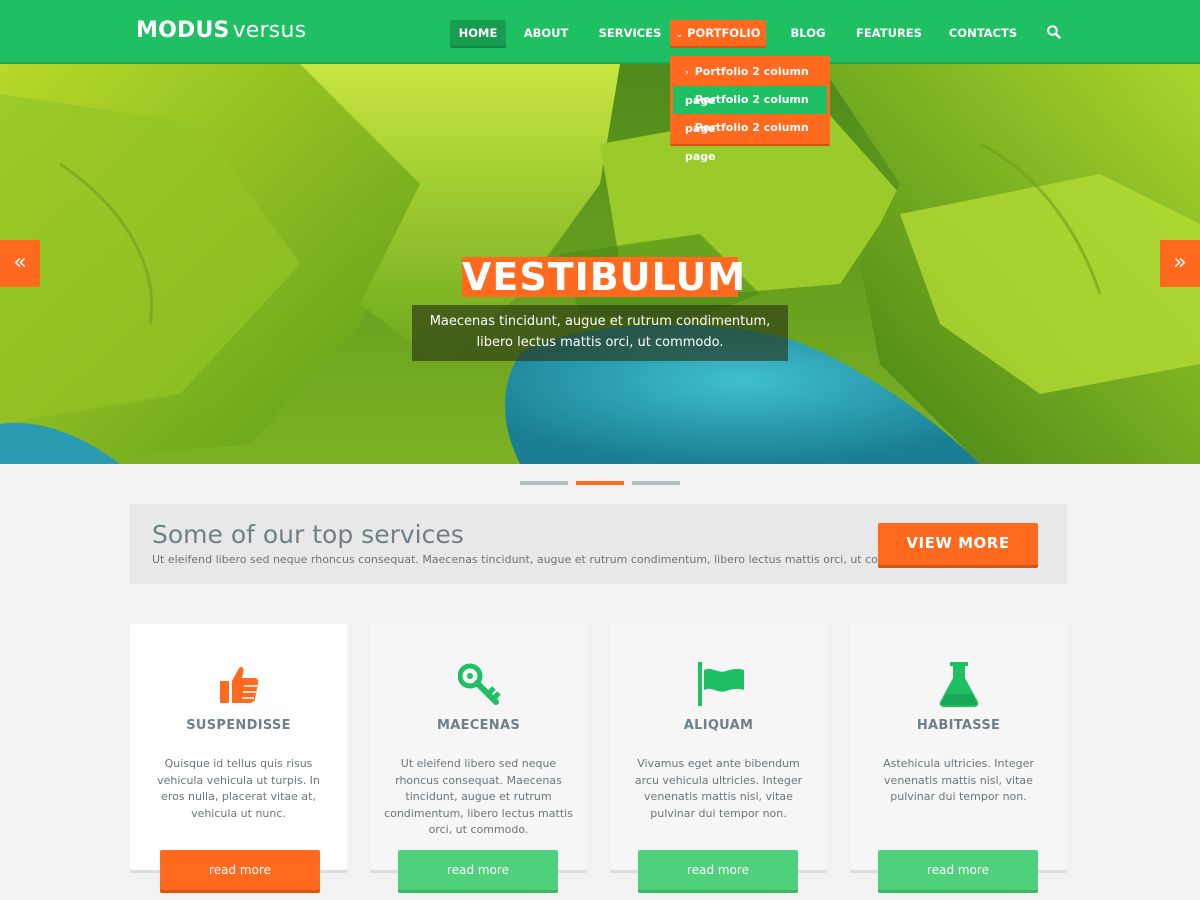 Image resolution: width=1200 pixels, height=900 pixels. Describe the element at coordinates (238, 725) in the screenshot. I see `card-title: SUSPENDISSE` at that location.